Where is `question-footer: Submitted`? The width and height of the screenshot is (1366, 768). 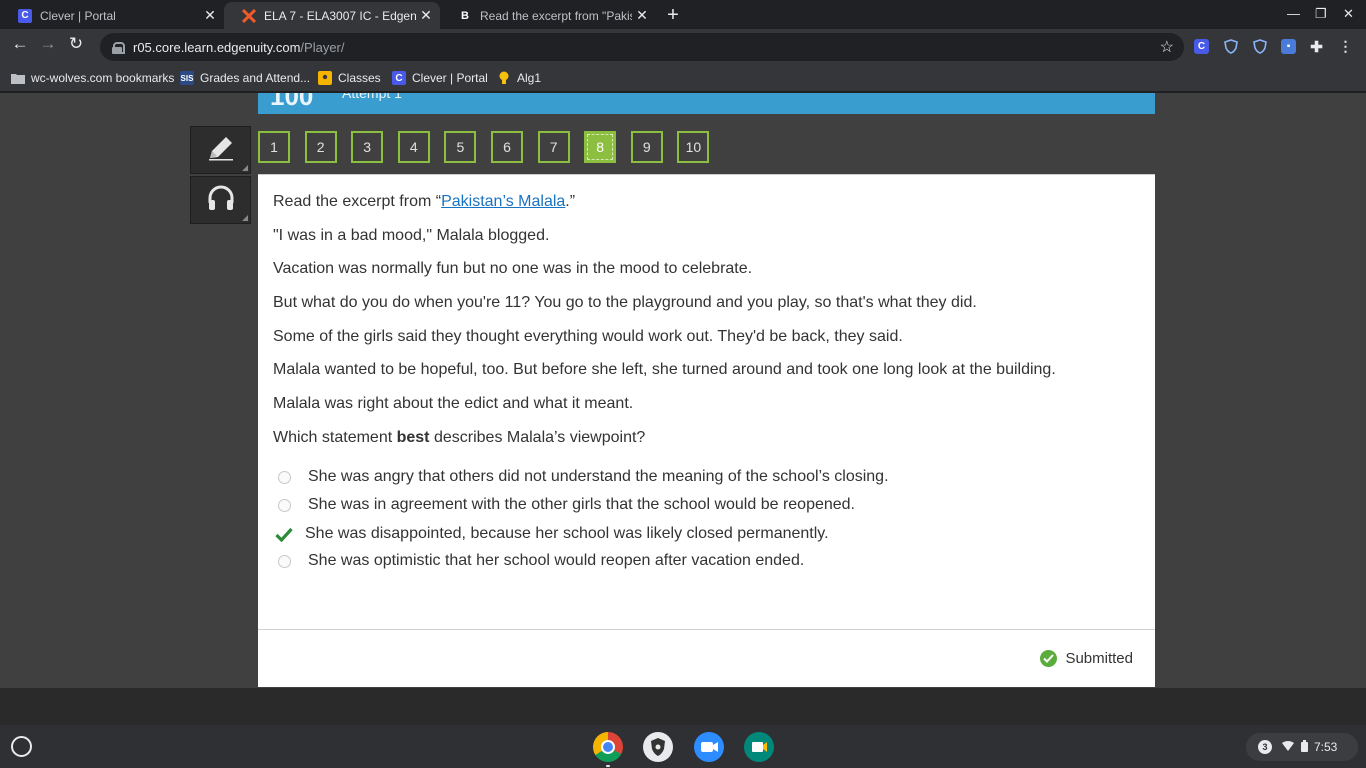 question-footer: Submitted is located at coordinates (706, 658).